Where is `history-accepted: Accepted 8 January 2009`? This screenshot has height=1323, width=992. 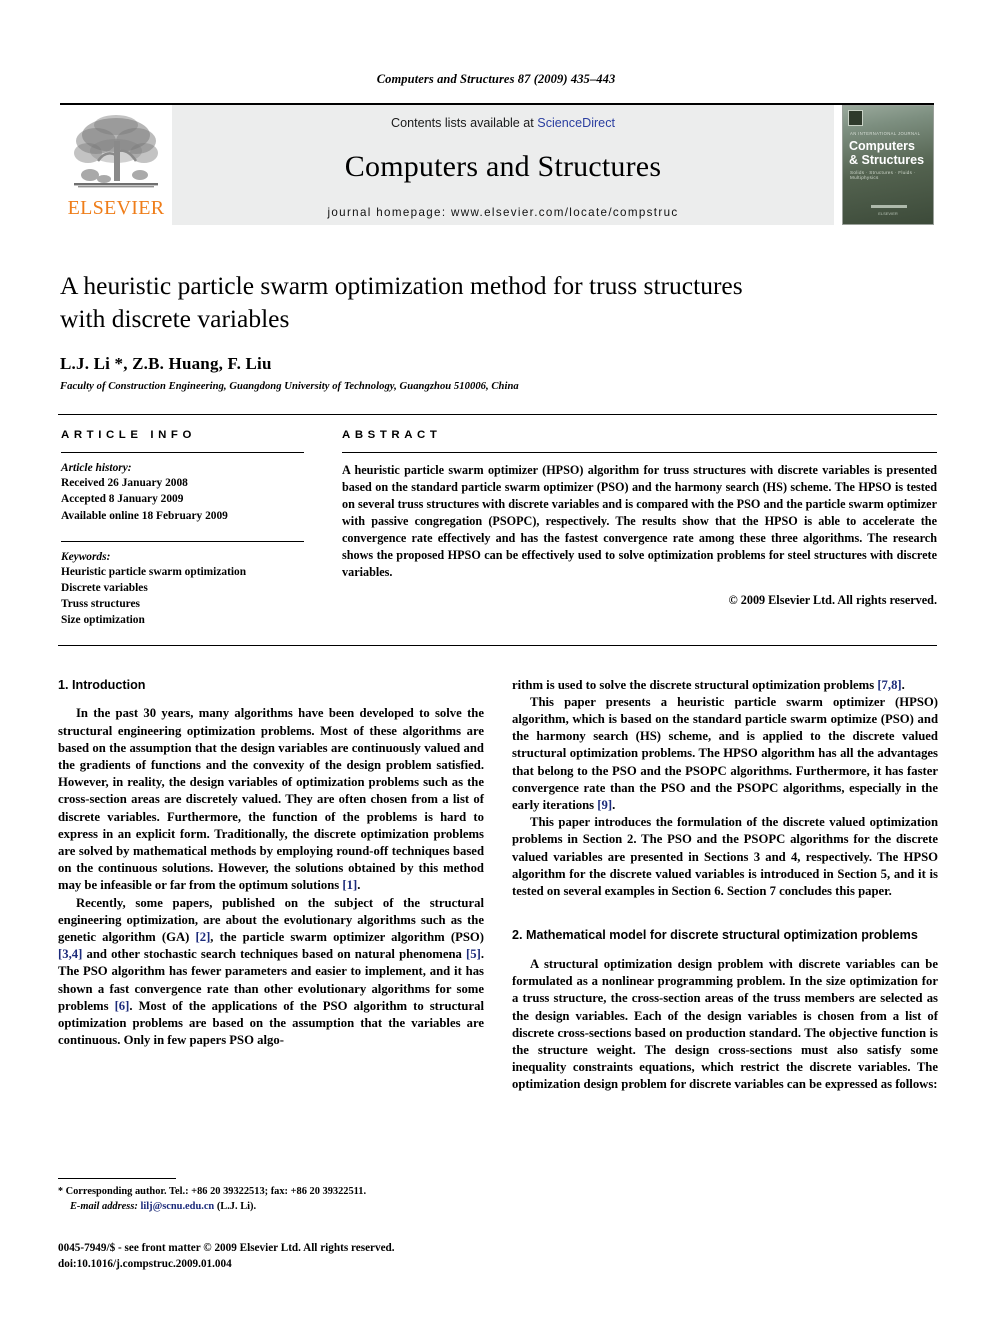
history-accepted: Accepted 8 January 2009 is located at coordinates (122, 499).